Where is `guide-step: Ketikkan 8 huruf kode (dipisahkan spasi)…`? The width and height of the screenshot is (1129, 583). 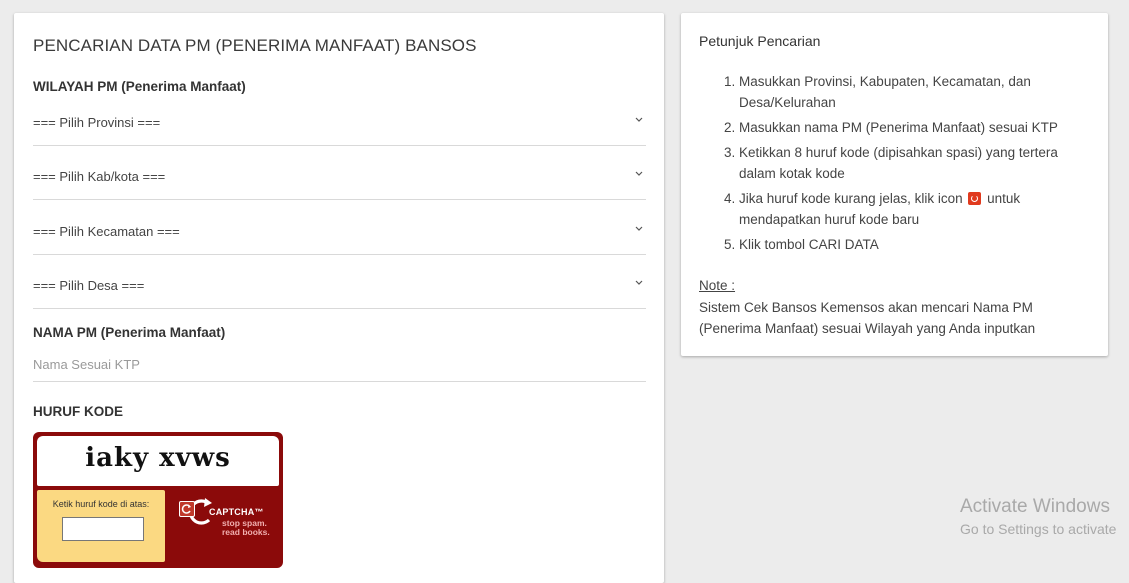
guide-step: Ketikkan 8 huruf kode (dipisahkan spasi)… is located at coordinates (916, 163).